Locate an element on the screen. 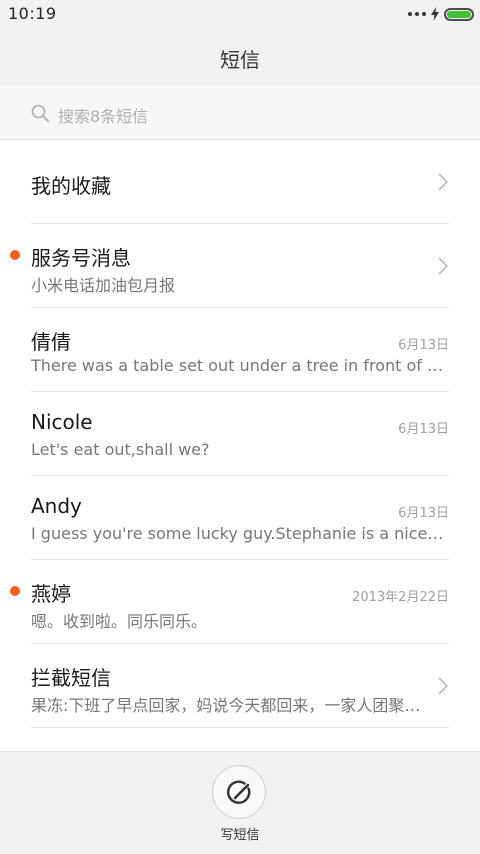 This screenshot has height=854, width=480. list-item-favorites: 我的收藏 is located at coordinates (240, 182).